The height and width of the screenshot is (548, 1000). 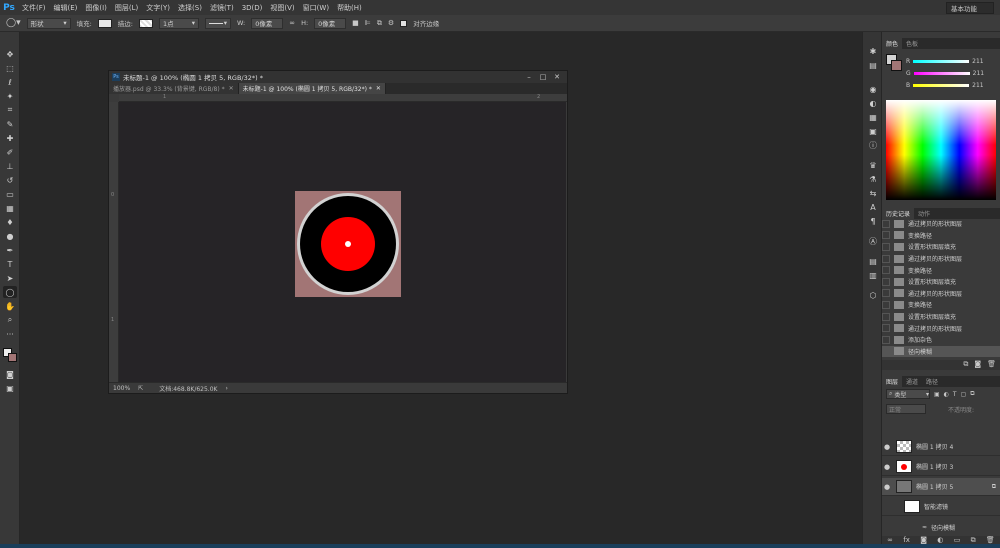 What do you see at coordinates (12, 357) in the screenshot?
I see `background-color-swatch` at bounding box center [12, 357].